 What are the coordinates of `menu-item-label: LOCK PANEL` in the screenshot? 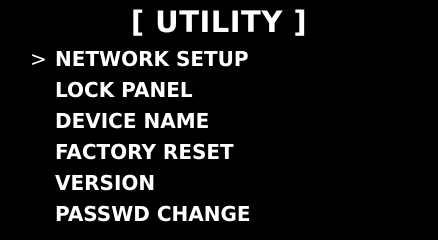 It's located at (124, 90).